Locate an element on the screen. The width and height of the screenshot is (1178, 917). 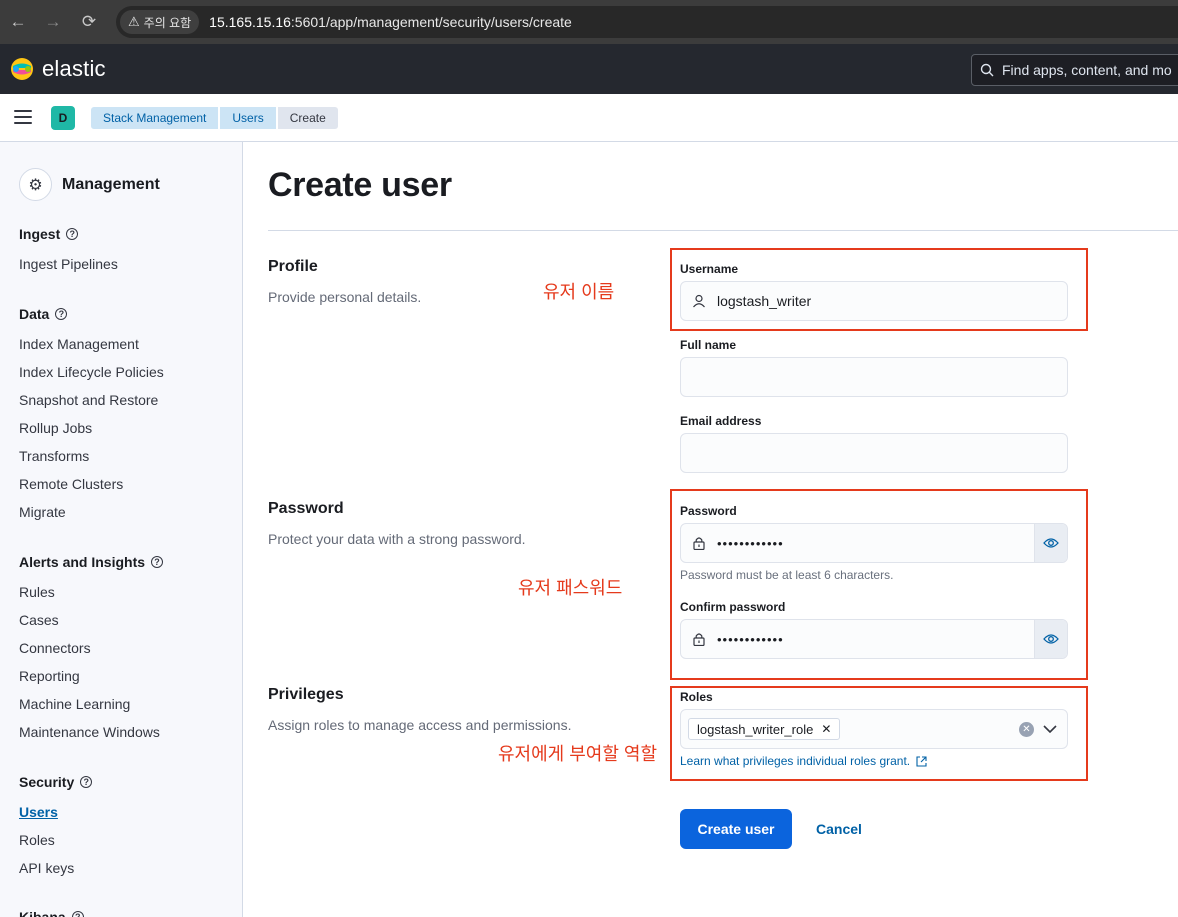
sidebar-item-users: Users is located at coordinates (38, 812).